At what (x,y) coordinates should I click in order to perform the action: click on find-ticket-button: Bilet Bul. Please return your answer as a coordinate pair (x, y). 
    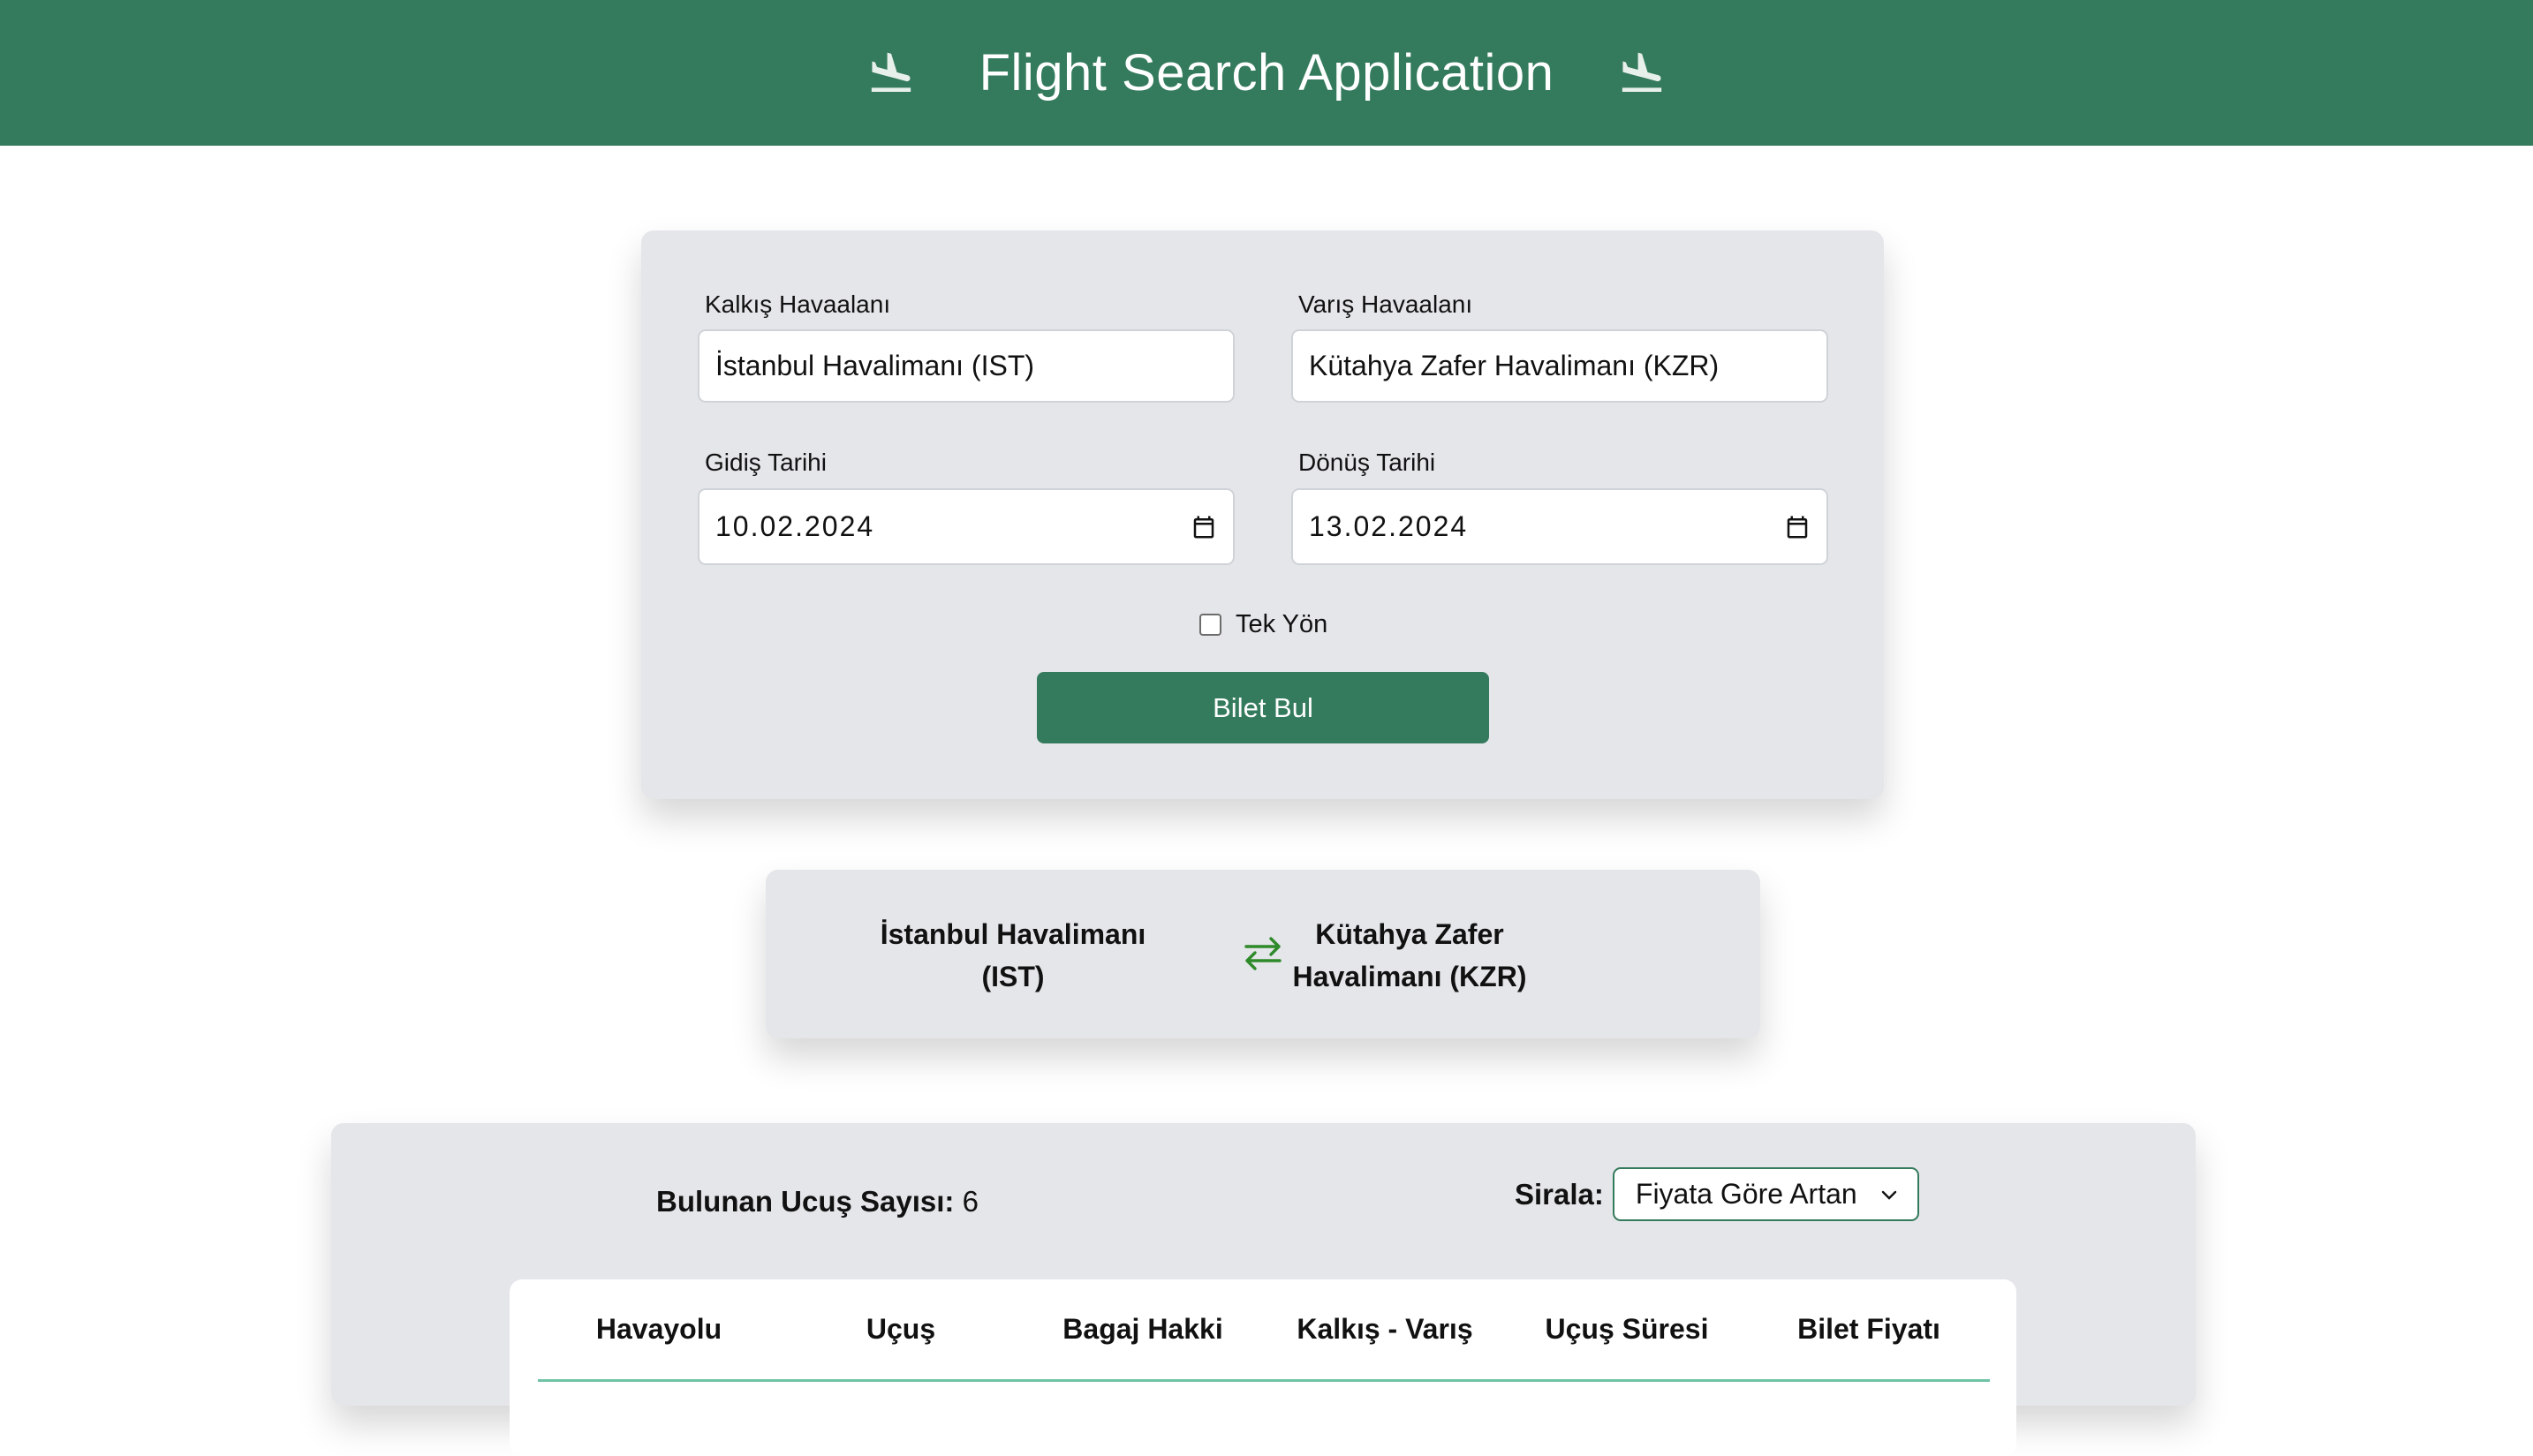
    Looking at the image, I should click on (1263, 707).